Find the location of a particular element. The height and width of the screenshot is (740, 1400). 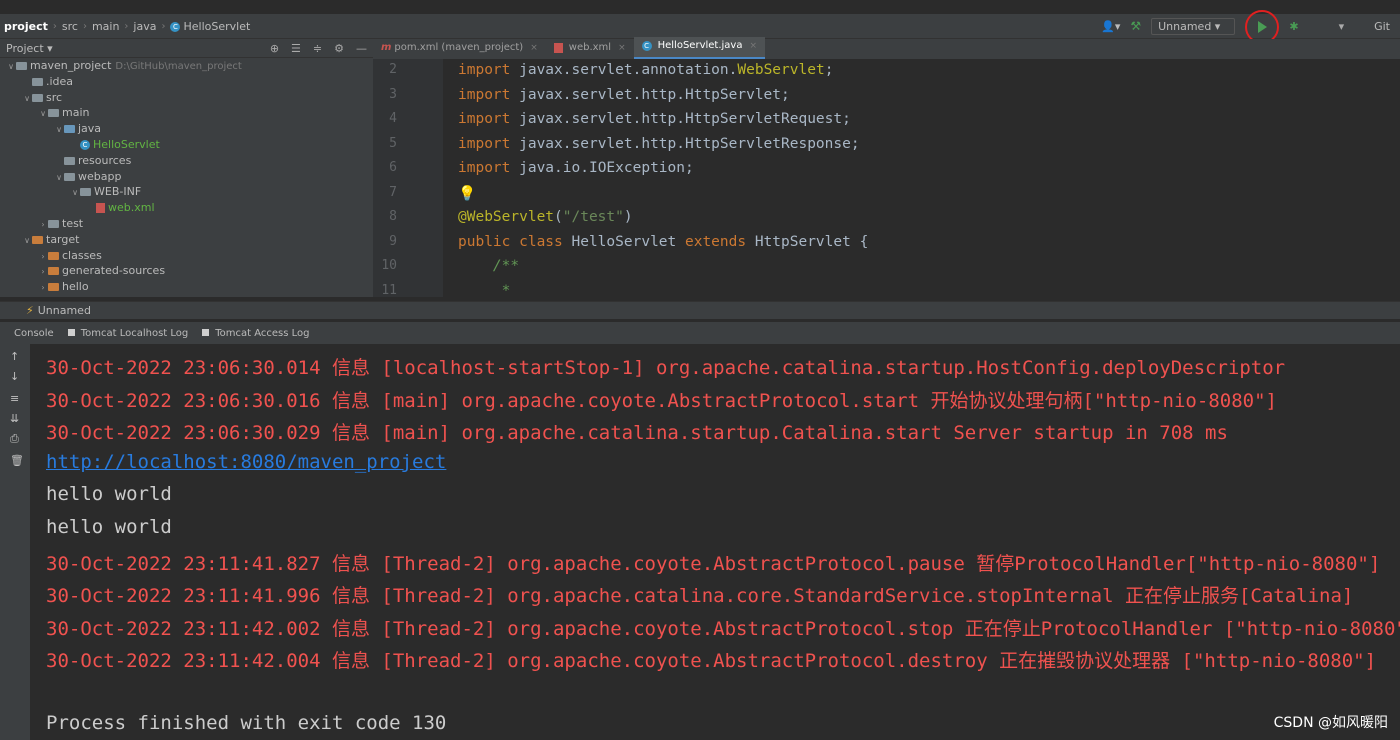

tree-item: resources is located at coordinates (186, 161).